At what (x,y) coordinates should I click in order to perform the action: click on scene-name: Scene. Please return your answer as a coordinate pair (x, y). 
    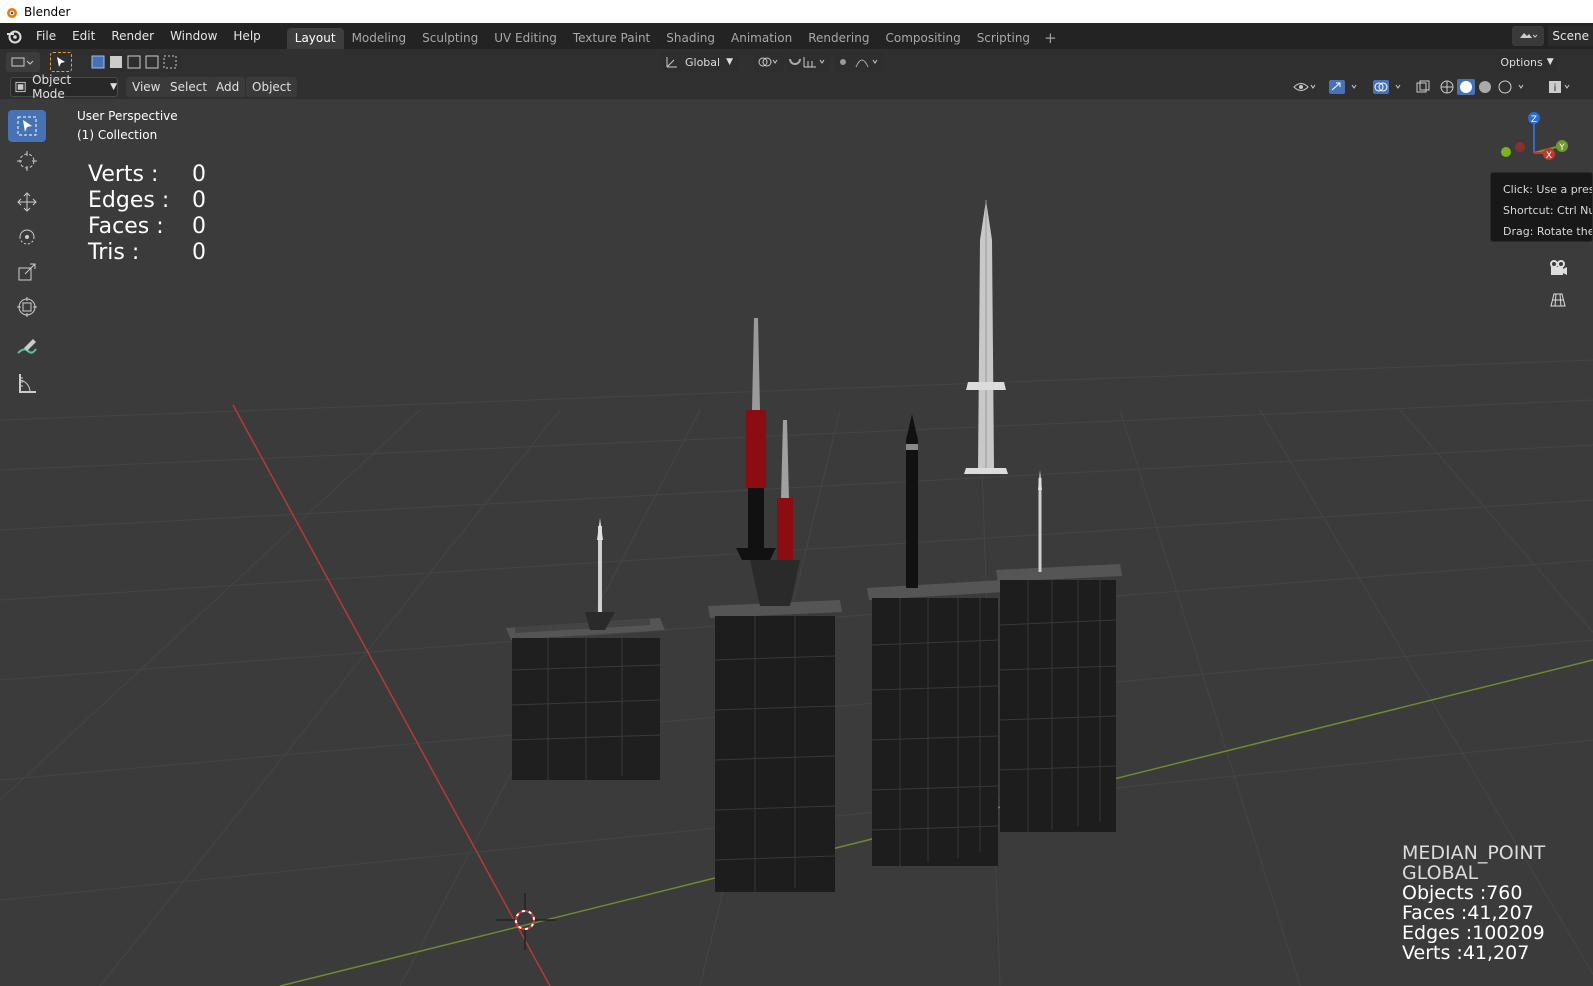
    Looking at the image, I should click on (1570, 36).